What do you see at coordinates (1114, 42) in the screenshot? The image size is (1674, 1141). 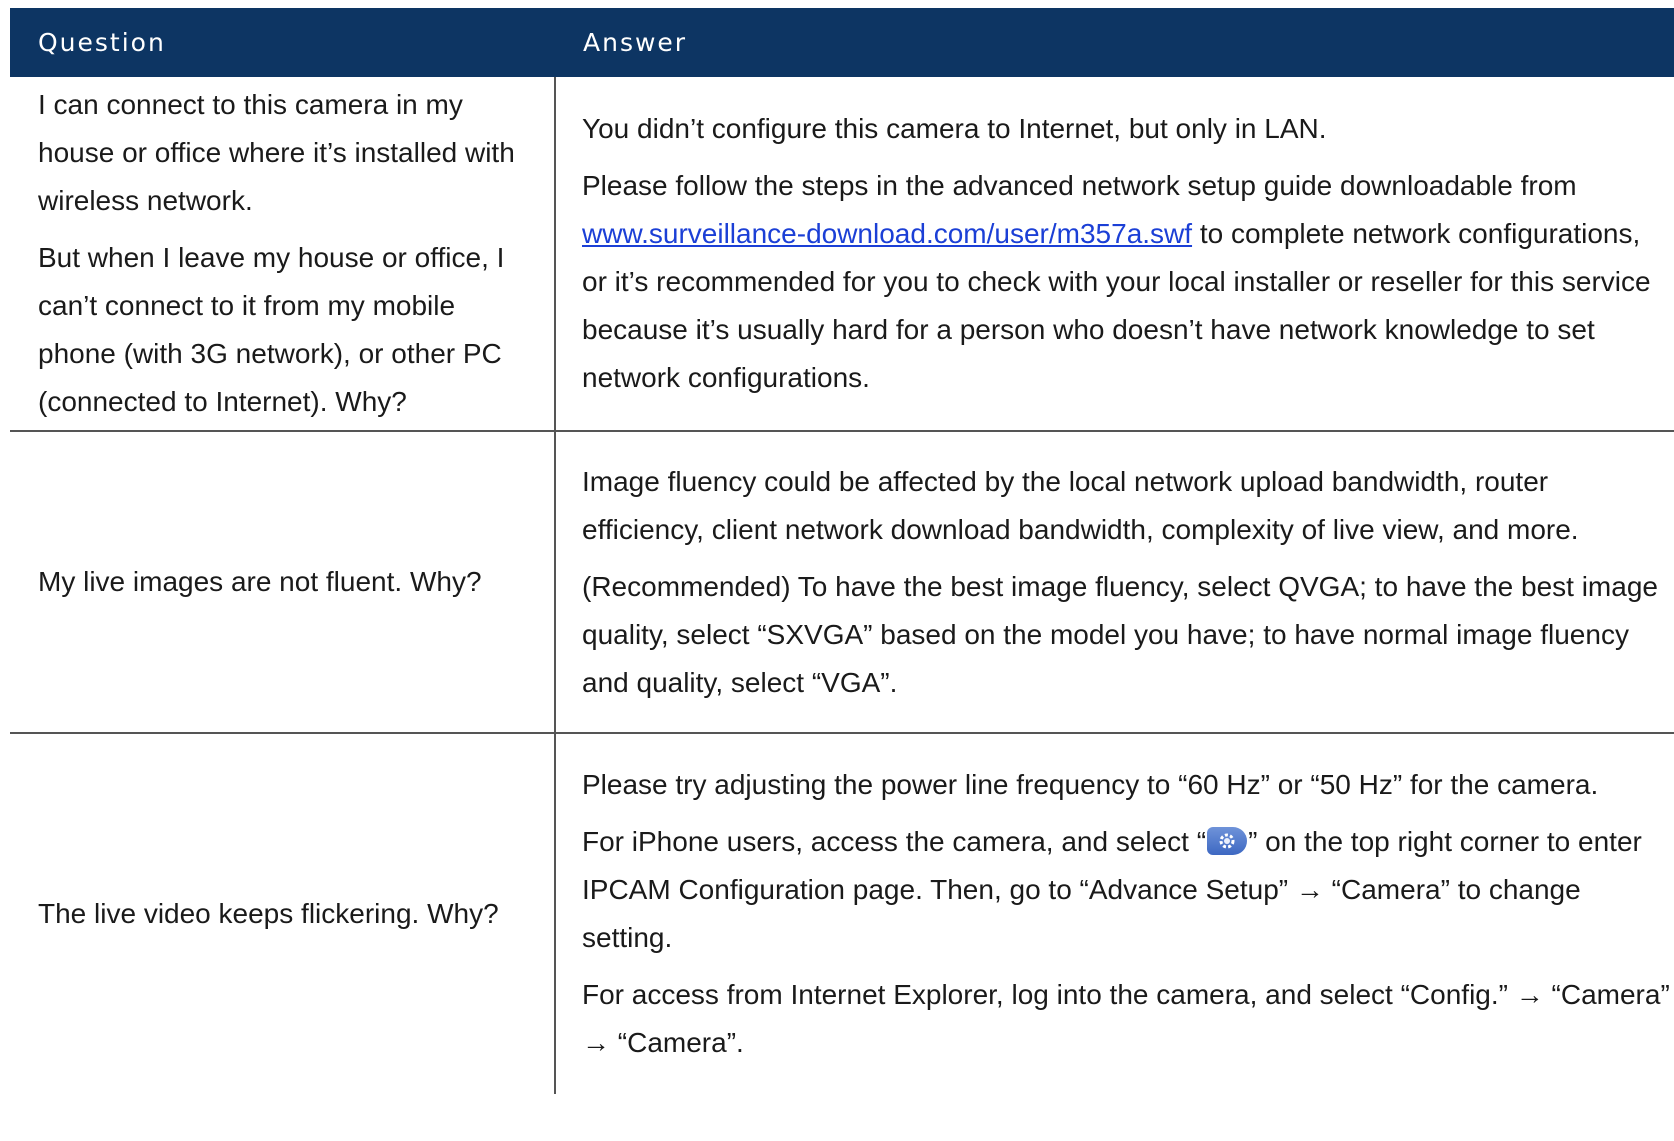 I see `answer-column-header: Answer` at bounding box center [1114, 42].